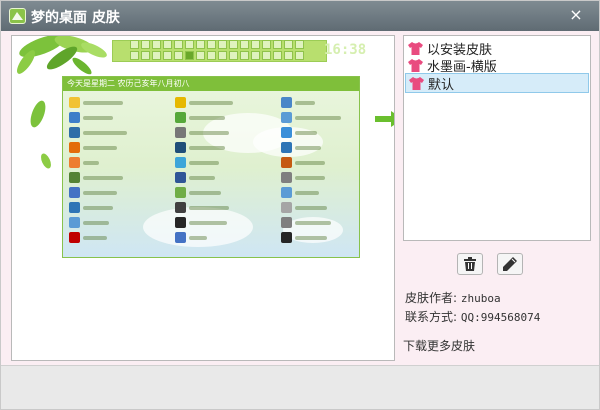  I want to click on trash-icon, so click(470, 264).